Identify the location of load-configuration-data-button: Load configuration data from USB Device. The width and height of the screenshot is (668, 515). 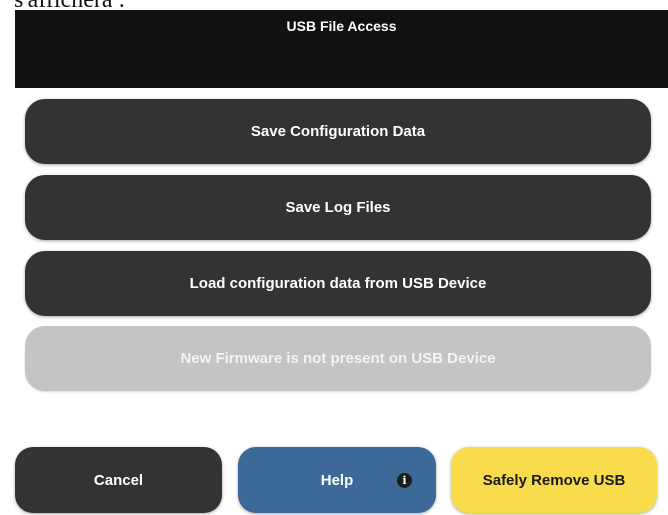
(338, 283).